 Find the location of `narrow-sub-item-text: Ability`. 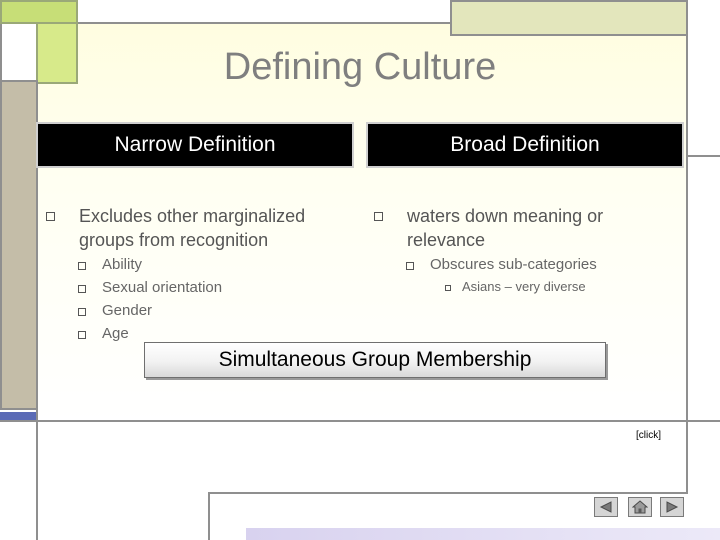

narrow-sub-item-text: Ability is located at coordinates (122, 264).